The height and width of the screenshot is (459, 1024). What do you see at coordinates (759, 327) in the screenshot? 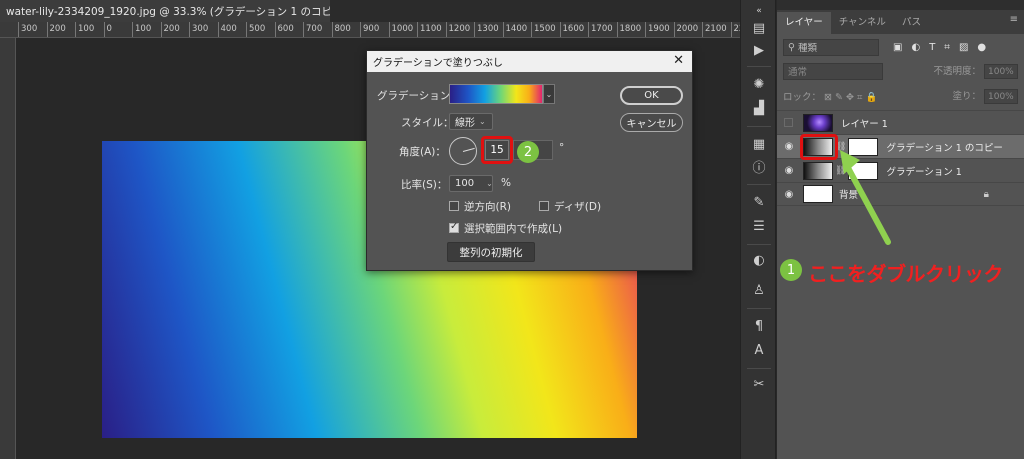
I see `paragraph-icon: ¶` at bounding box center [759, 327].